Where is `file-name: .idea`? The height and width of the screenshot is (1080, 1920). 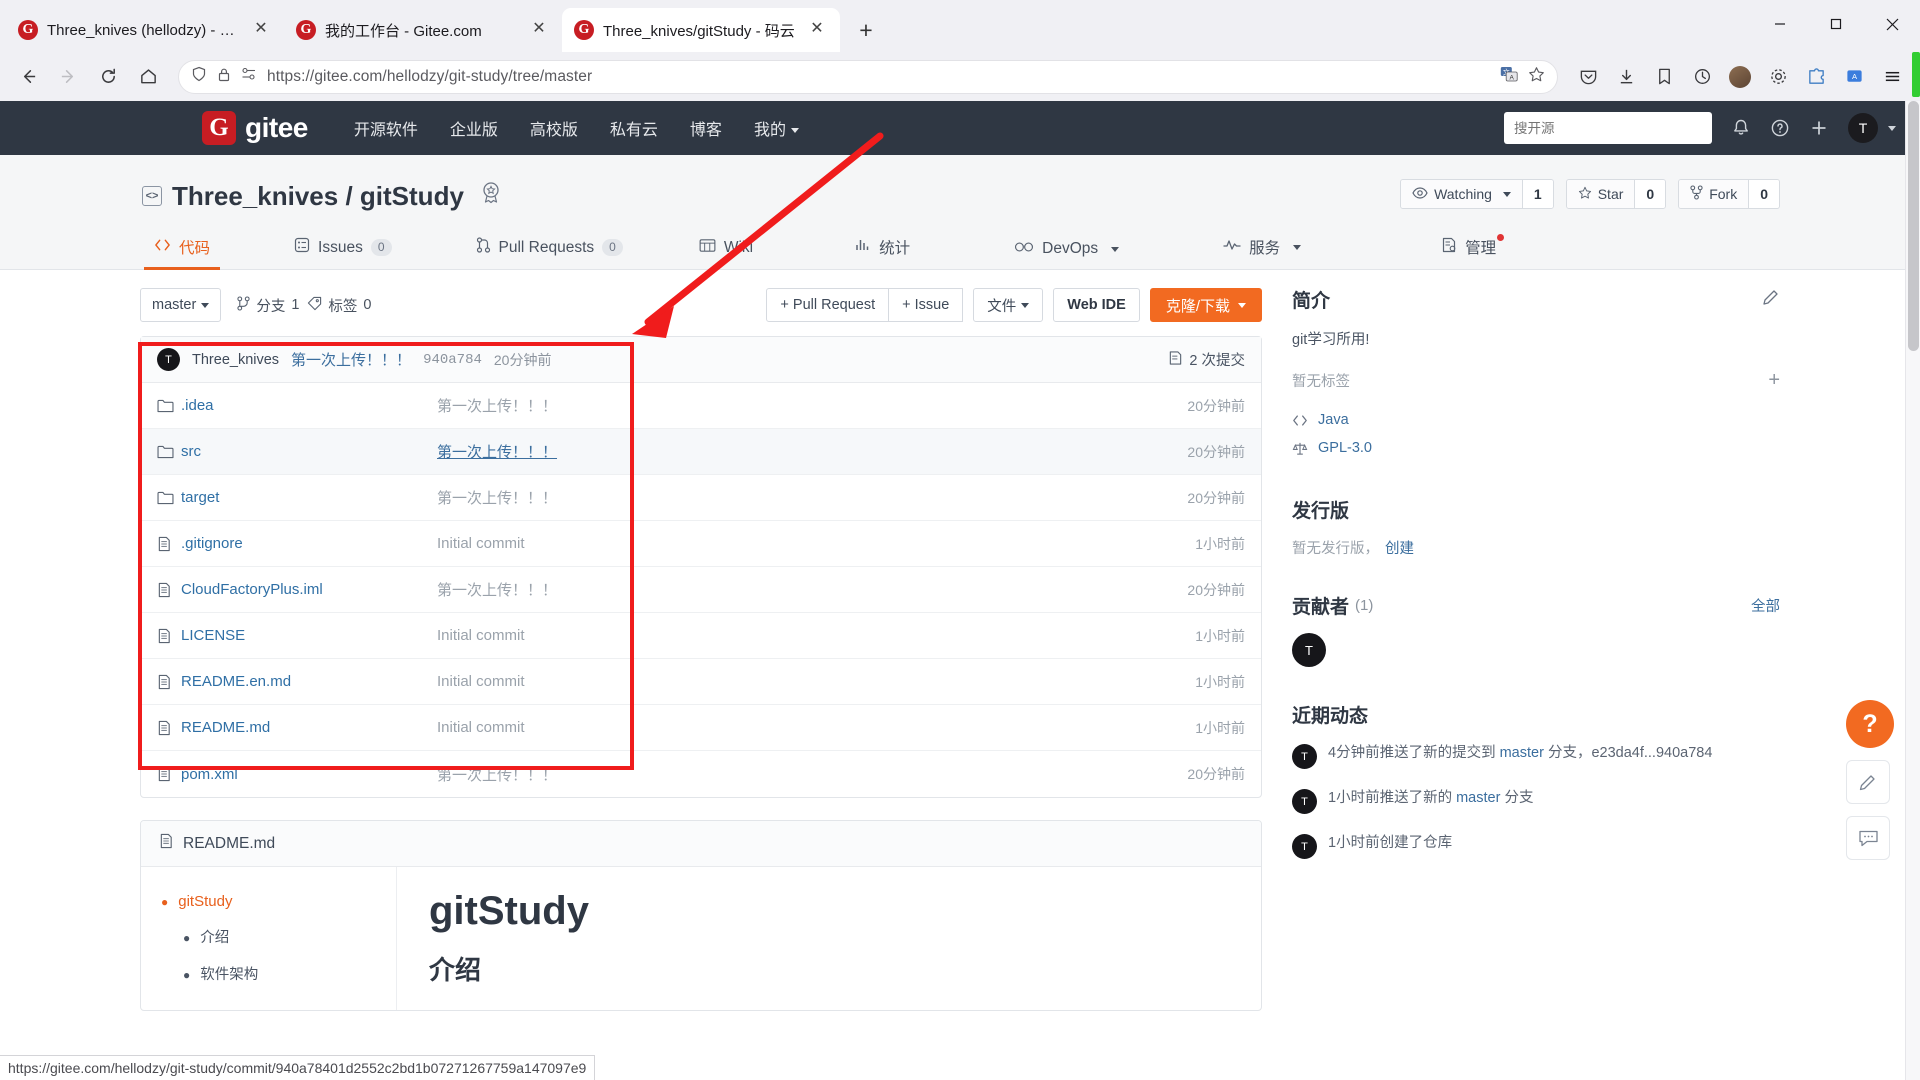
file-name: .idea is located at coordinates (309, 405).